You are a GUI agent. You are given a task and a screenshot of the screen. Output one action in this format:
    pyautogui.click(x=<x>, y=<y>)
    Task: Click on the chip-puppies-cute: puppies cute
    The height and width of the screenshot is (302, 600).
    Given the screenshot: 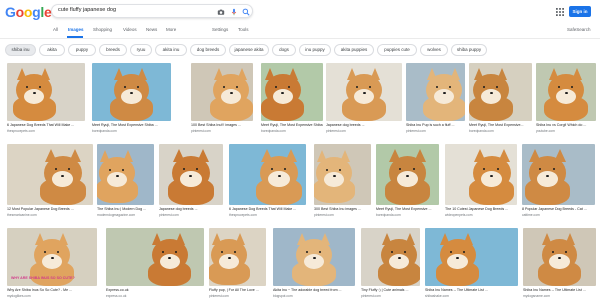 What is the action you would take?
    pyautogui.click(x=397, y=50)
    